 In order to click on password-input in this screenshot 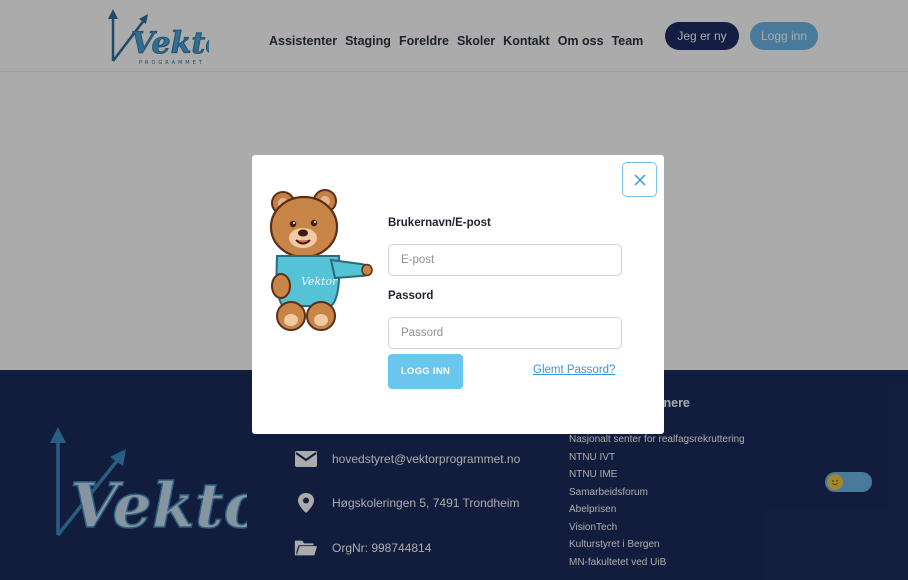, I will do `click(505, 333)`.